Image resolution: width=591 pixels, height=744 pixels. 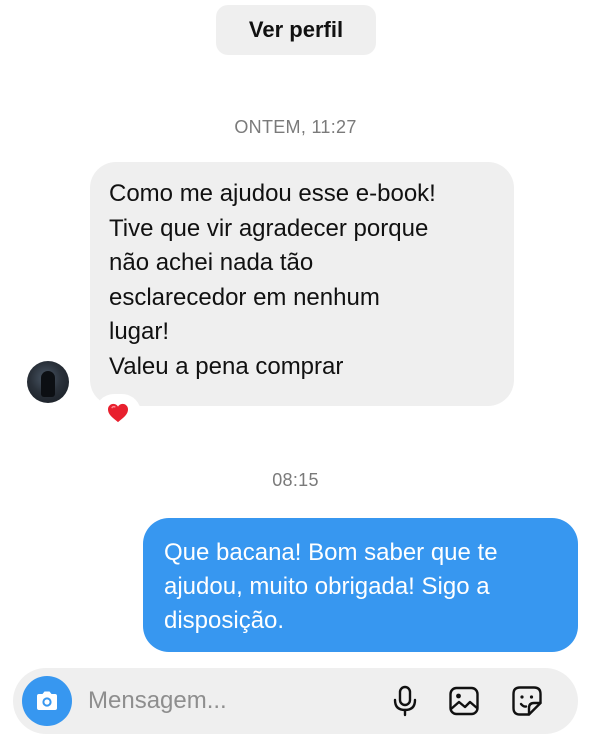 What do you see at coordinates (296, 30) in the screenshot?
I see `view-profile-button: Ver perfil` at bounding box center [296, 30].